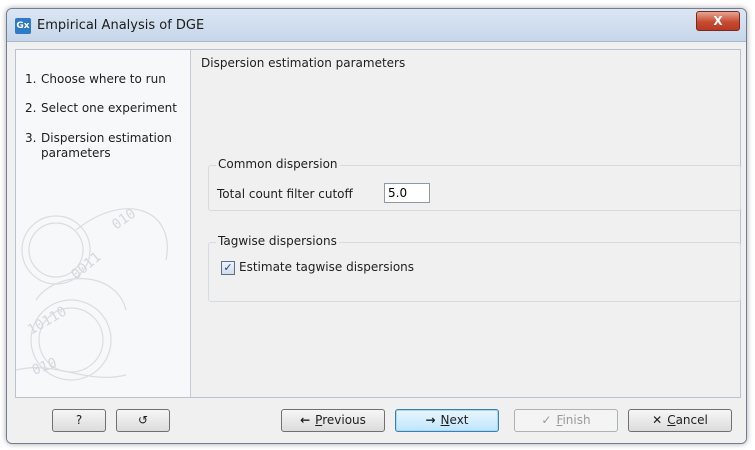  What do you see at coordinates (333, 420) in the screenshot?
I see `previous-button: ← Previous` at bounding box center [333, 420].